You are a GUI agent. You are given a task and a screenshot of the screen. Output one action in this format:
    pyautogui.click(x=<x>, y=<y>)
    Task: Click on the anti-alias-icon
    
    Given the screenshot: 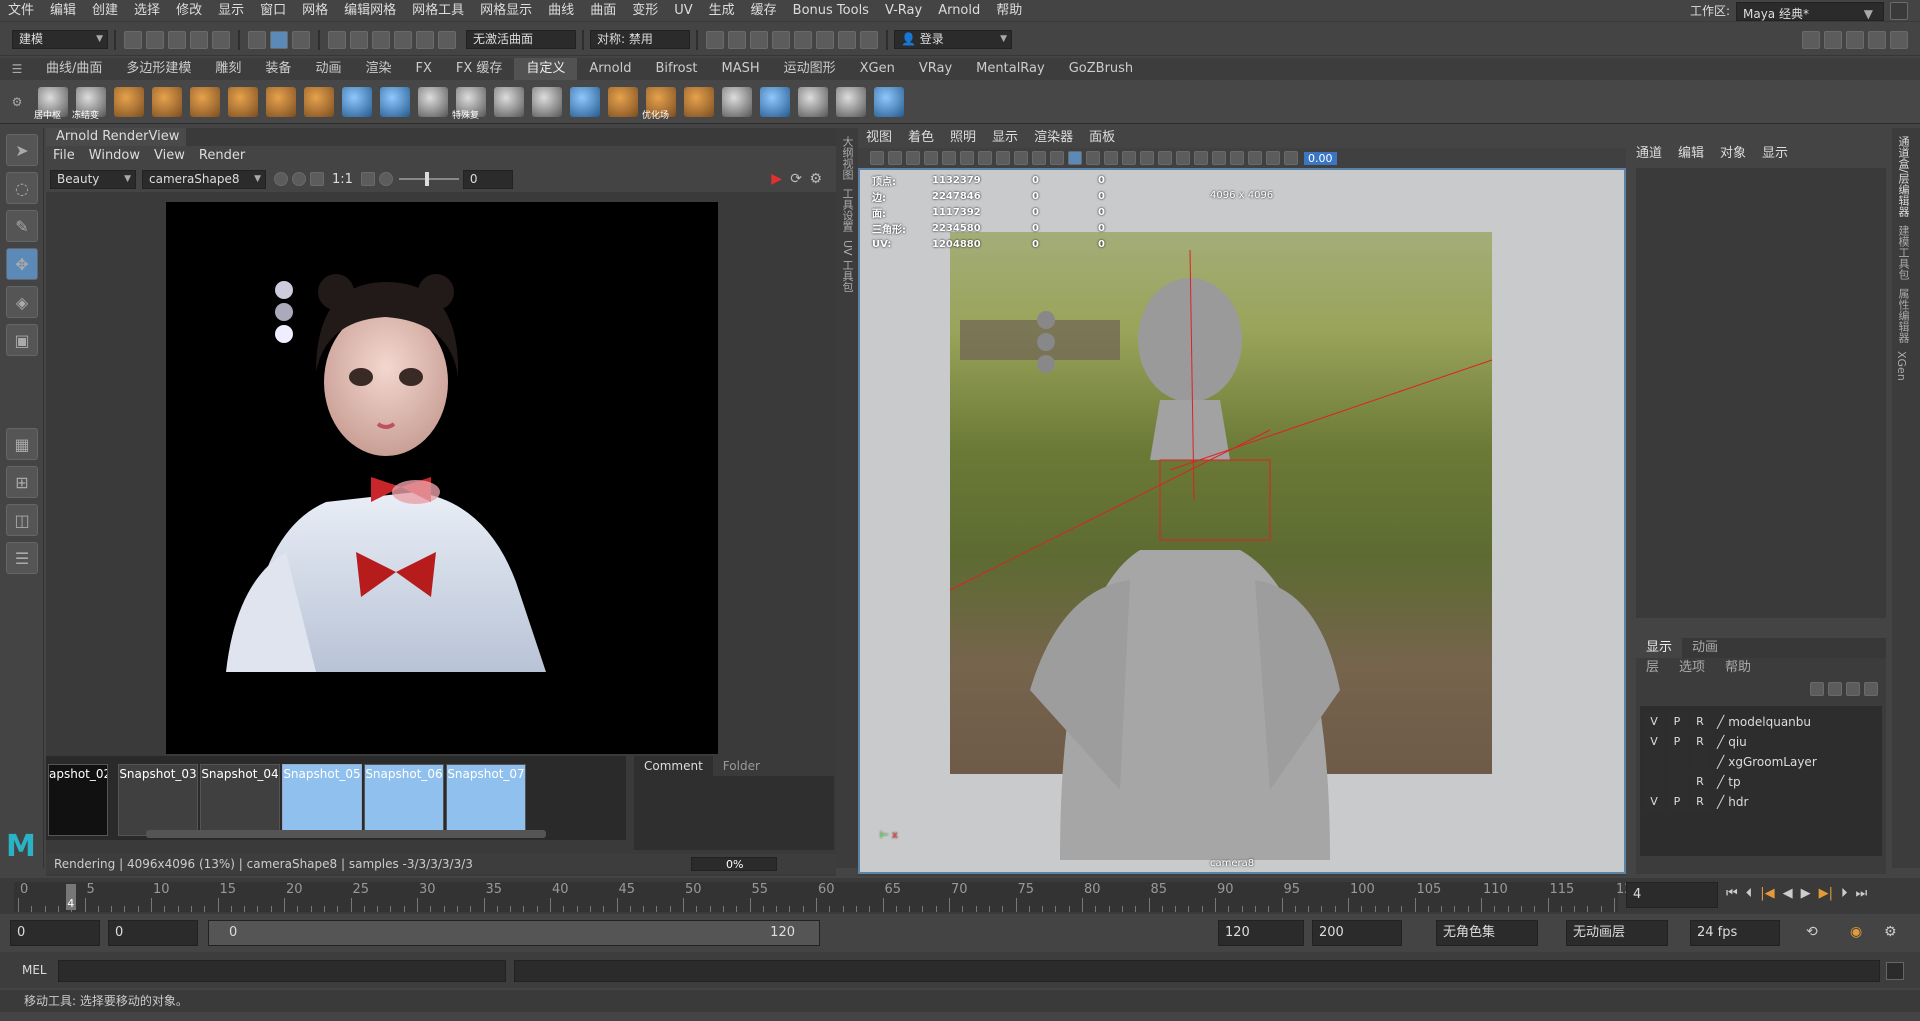 What is the action you would take?
    pyautogui.click(x=1201, y=158)
    